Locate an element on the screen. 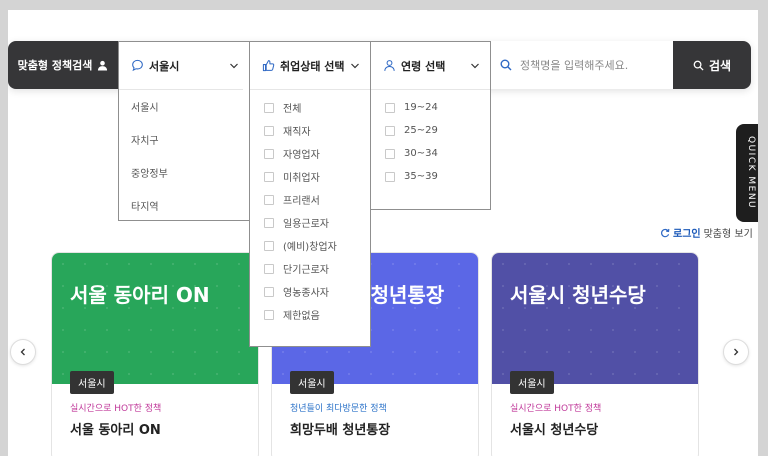 The image size is (768, 456). employment-option: 일용근로자 is located at coordinates (310, 222).